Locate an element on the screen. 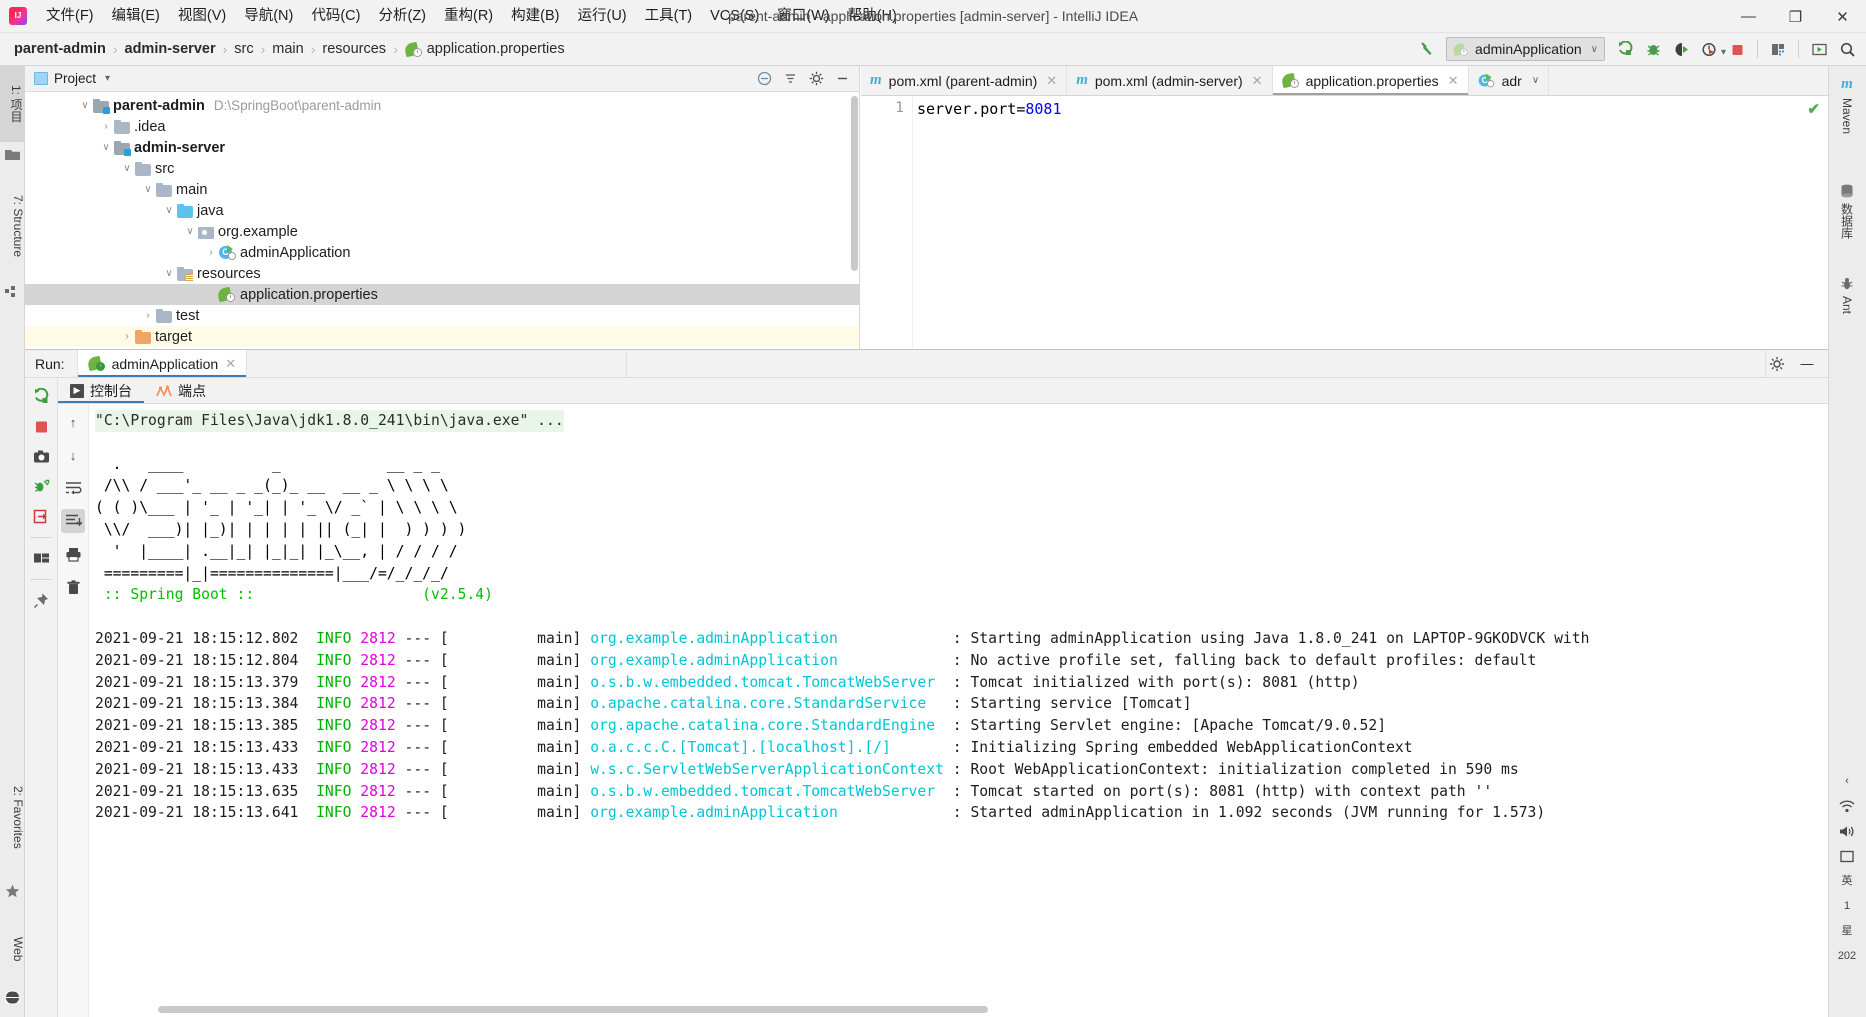  update-button is located at coordinates (1819, 49).